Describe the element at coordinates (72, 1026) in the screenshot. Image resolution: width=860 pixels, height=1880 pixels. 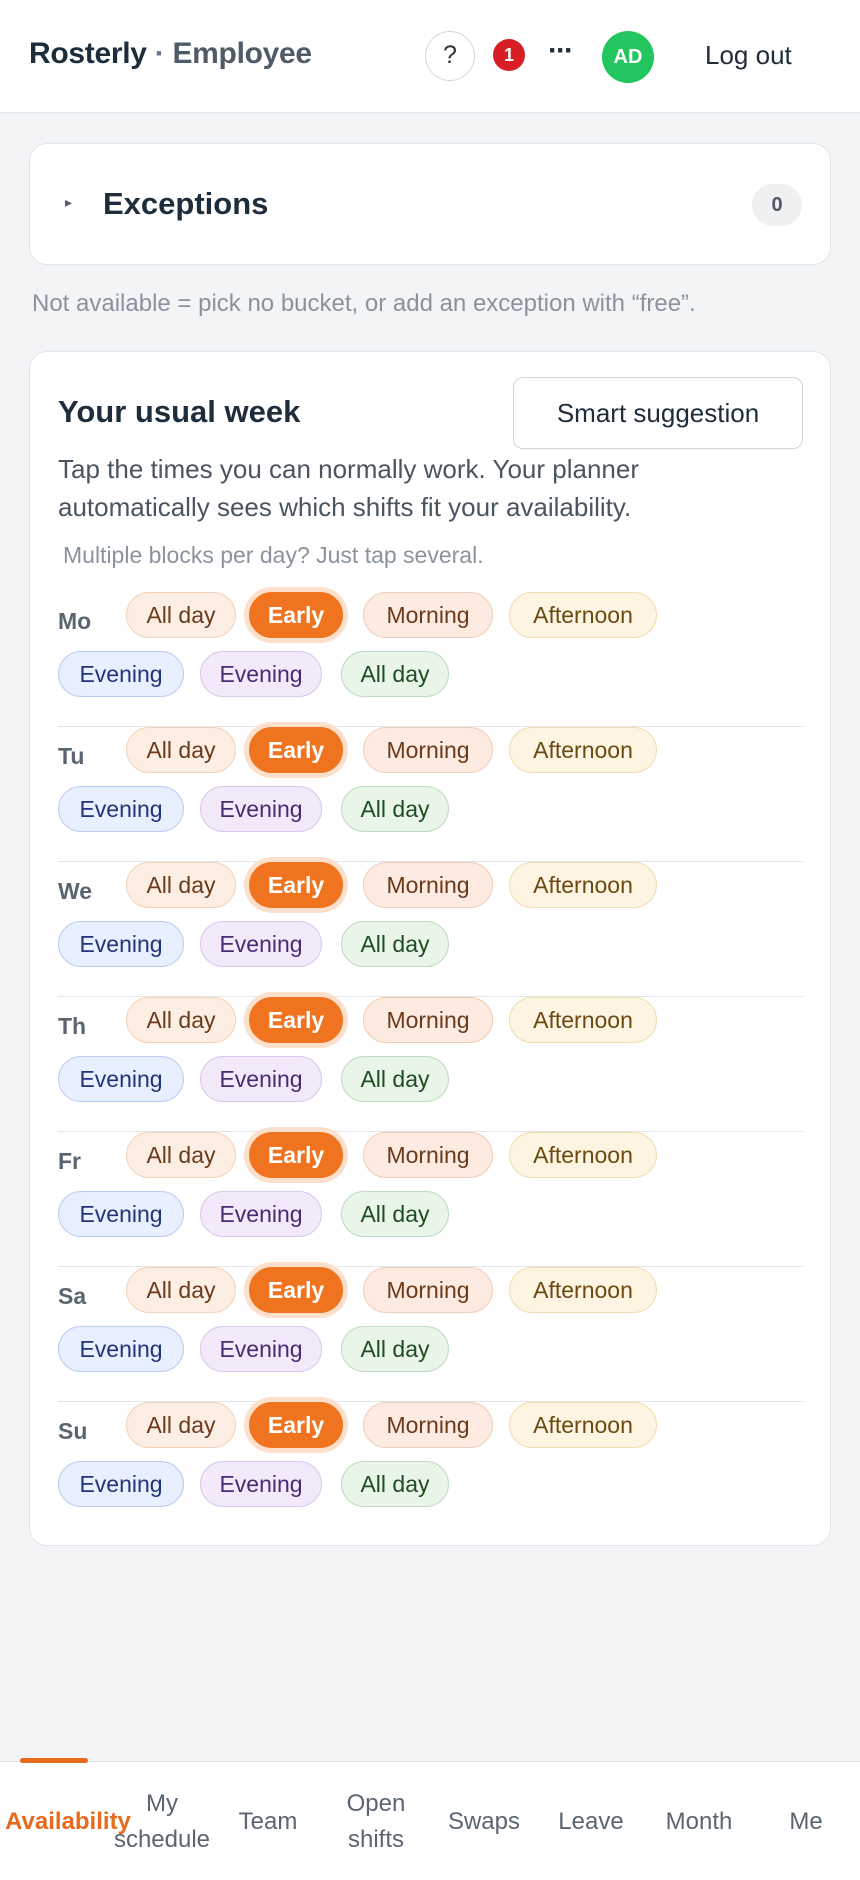
I see `day-label: Th` at that location.